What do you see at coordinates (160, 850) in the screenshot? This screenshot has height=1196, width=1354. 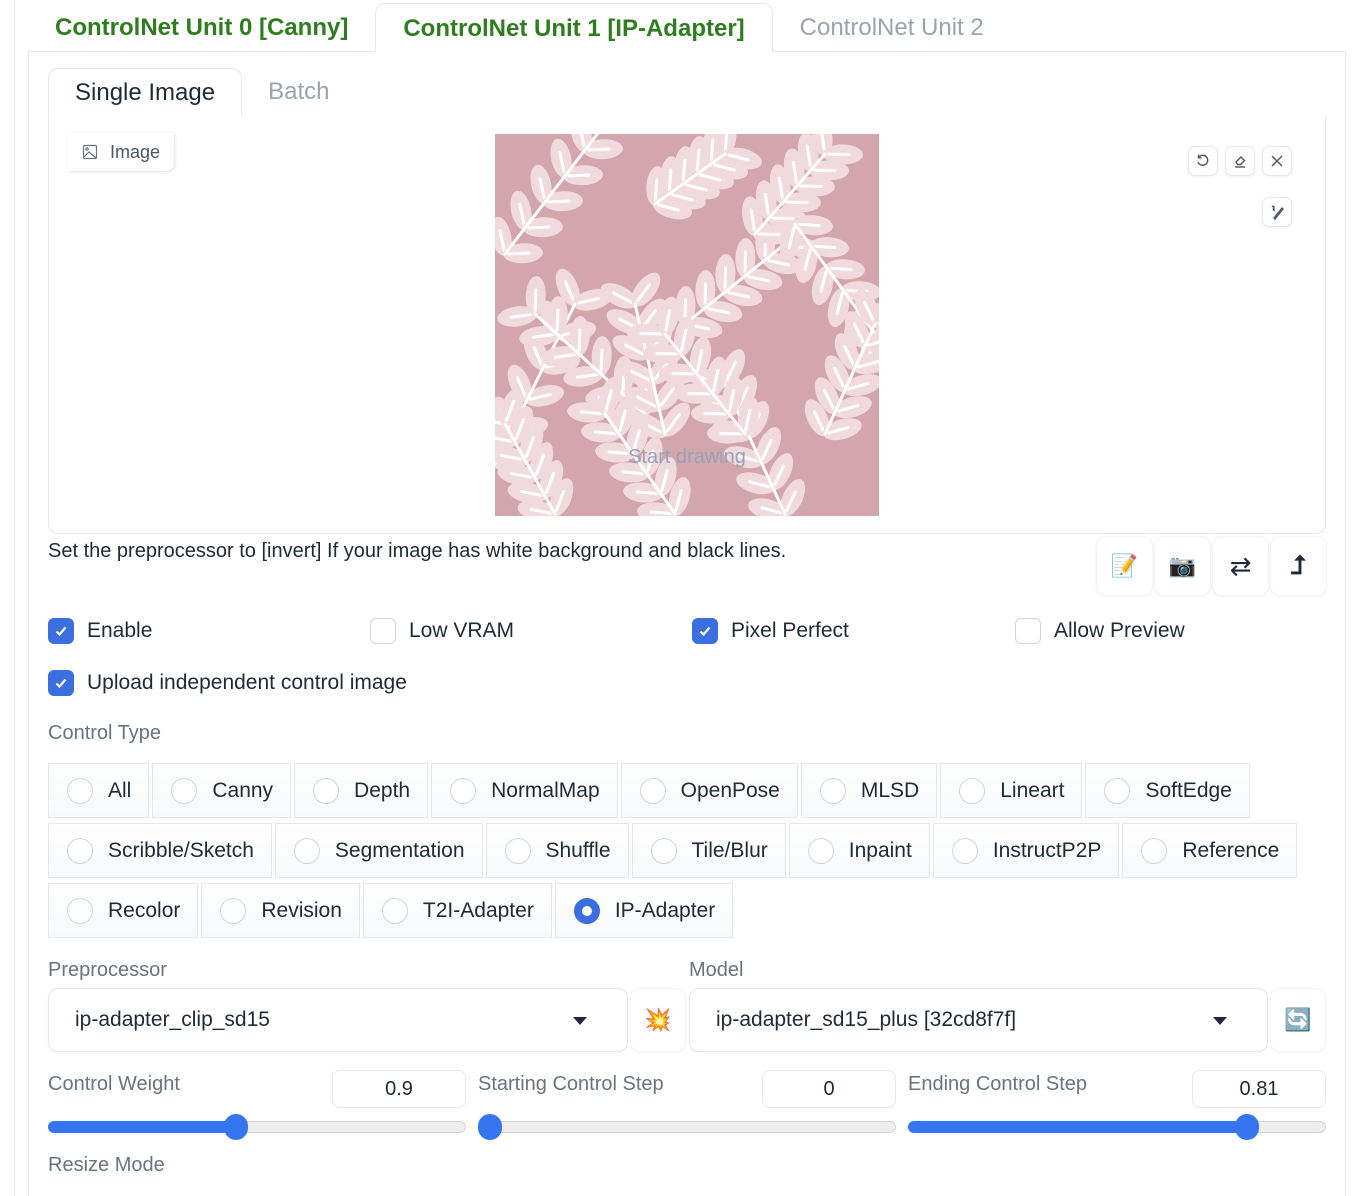 I see `control-type-option-scribble-sketch: Scribble/Sketch` at bounding box center [160, 850].